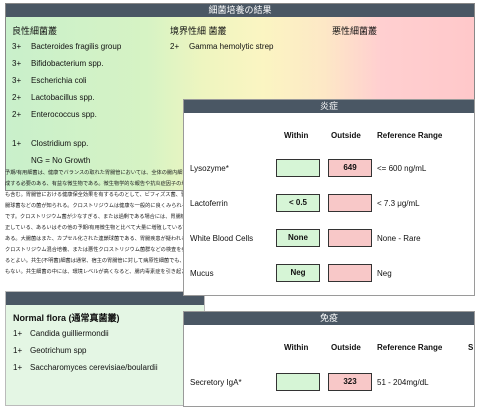 The height and width of the screenshot is (410, 481). Describe the element at coordinates (198, 31) in the screenshot. I see `borderline-flora-heading: 境界性細 菌叢` at that location.